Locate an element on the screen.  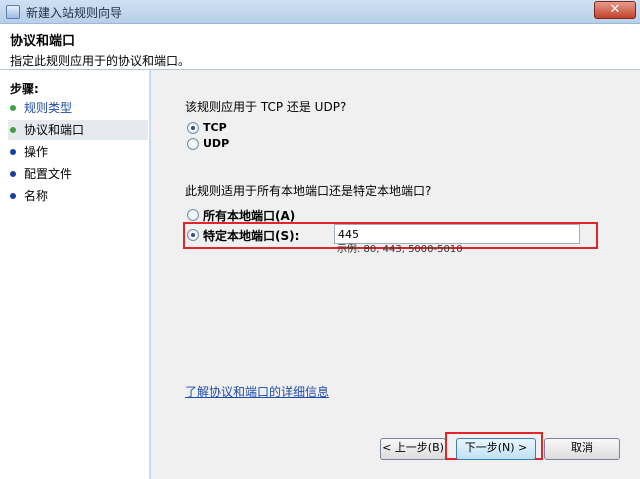
specific-ports-radio is located at coordinates (193, 235).